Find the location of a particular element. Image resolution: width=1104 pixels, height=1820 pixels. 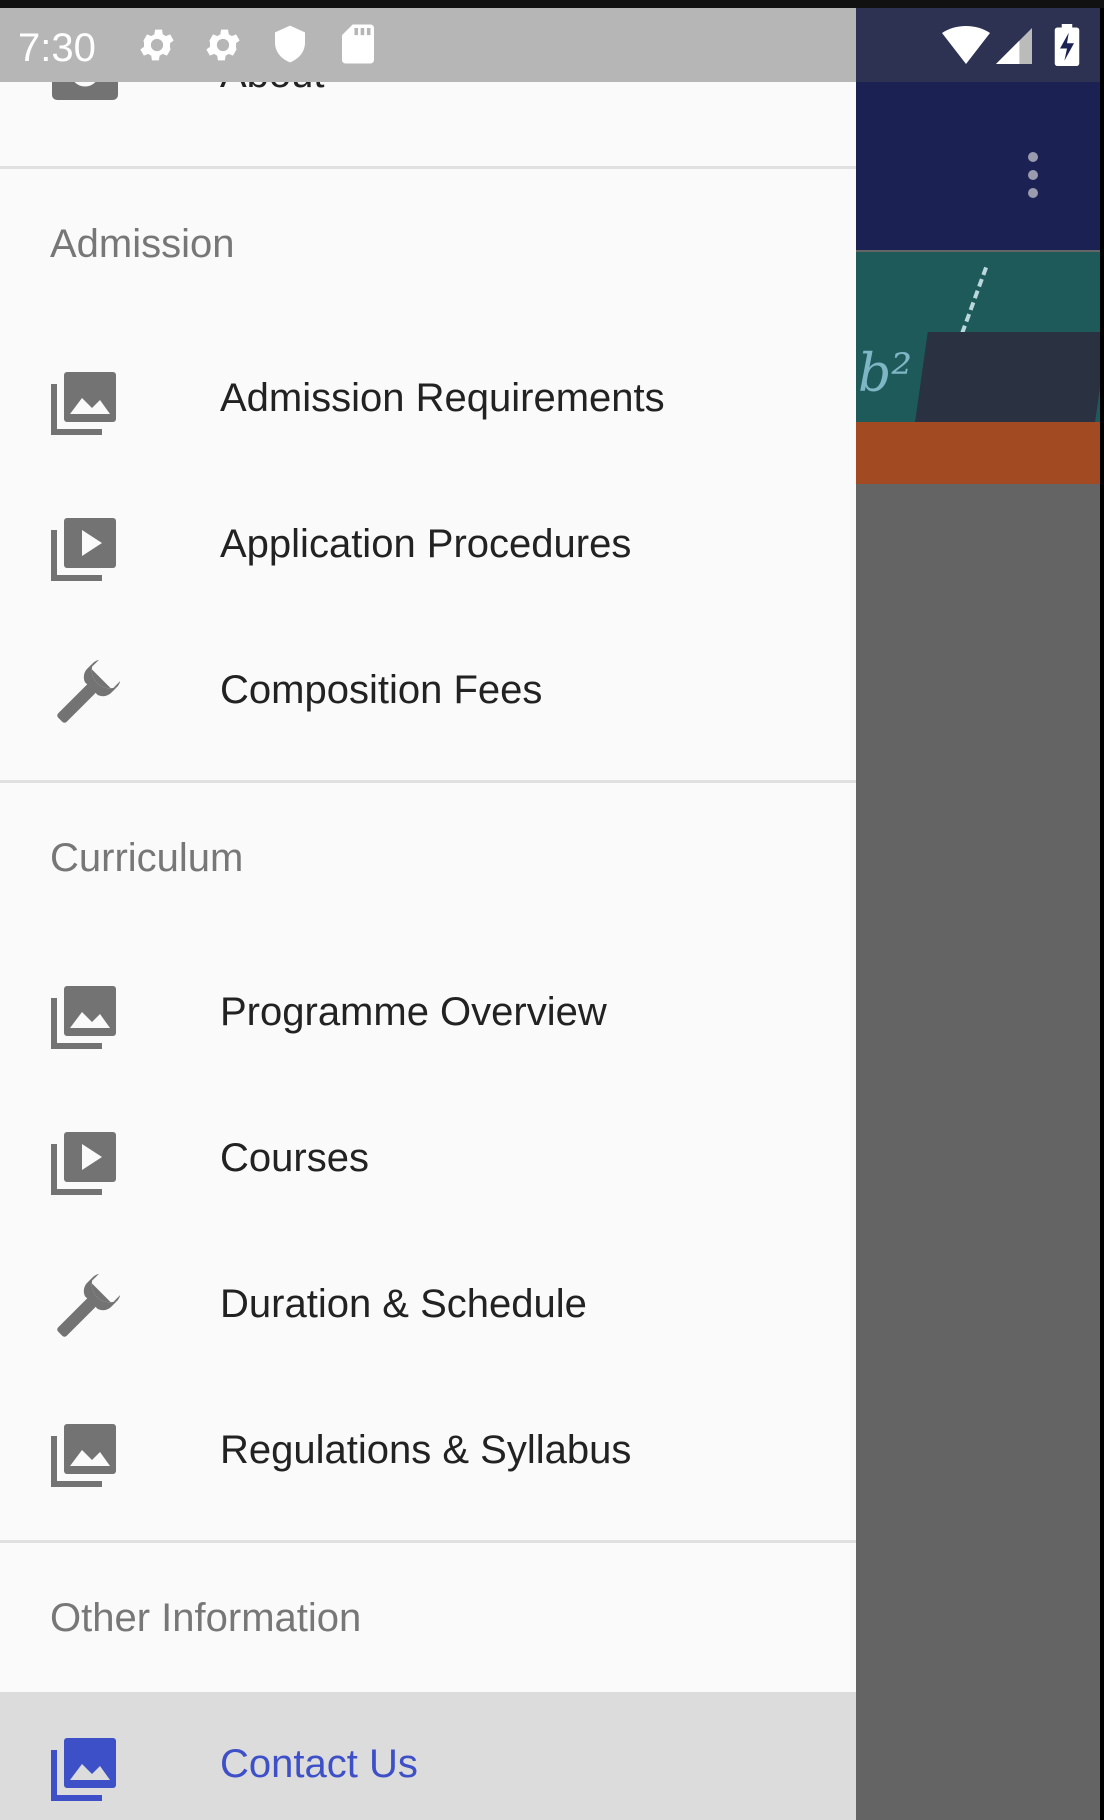

drawer-item-label: Composition Fees is located at coordinates (381, 690).